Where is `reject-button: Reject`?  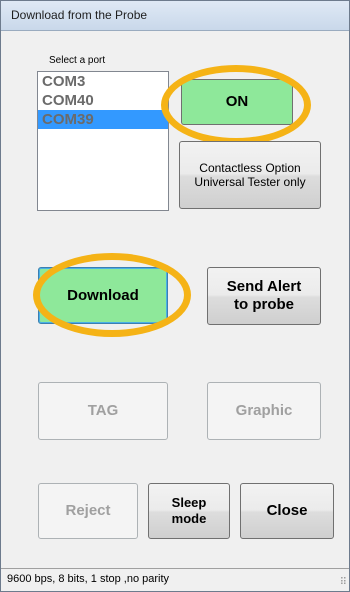 reject-button: Reject is located at coordinates (88, 511).